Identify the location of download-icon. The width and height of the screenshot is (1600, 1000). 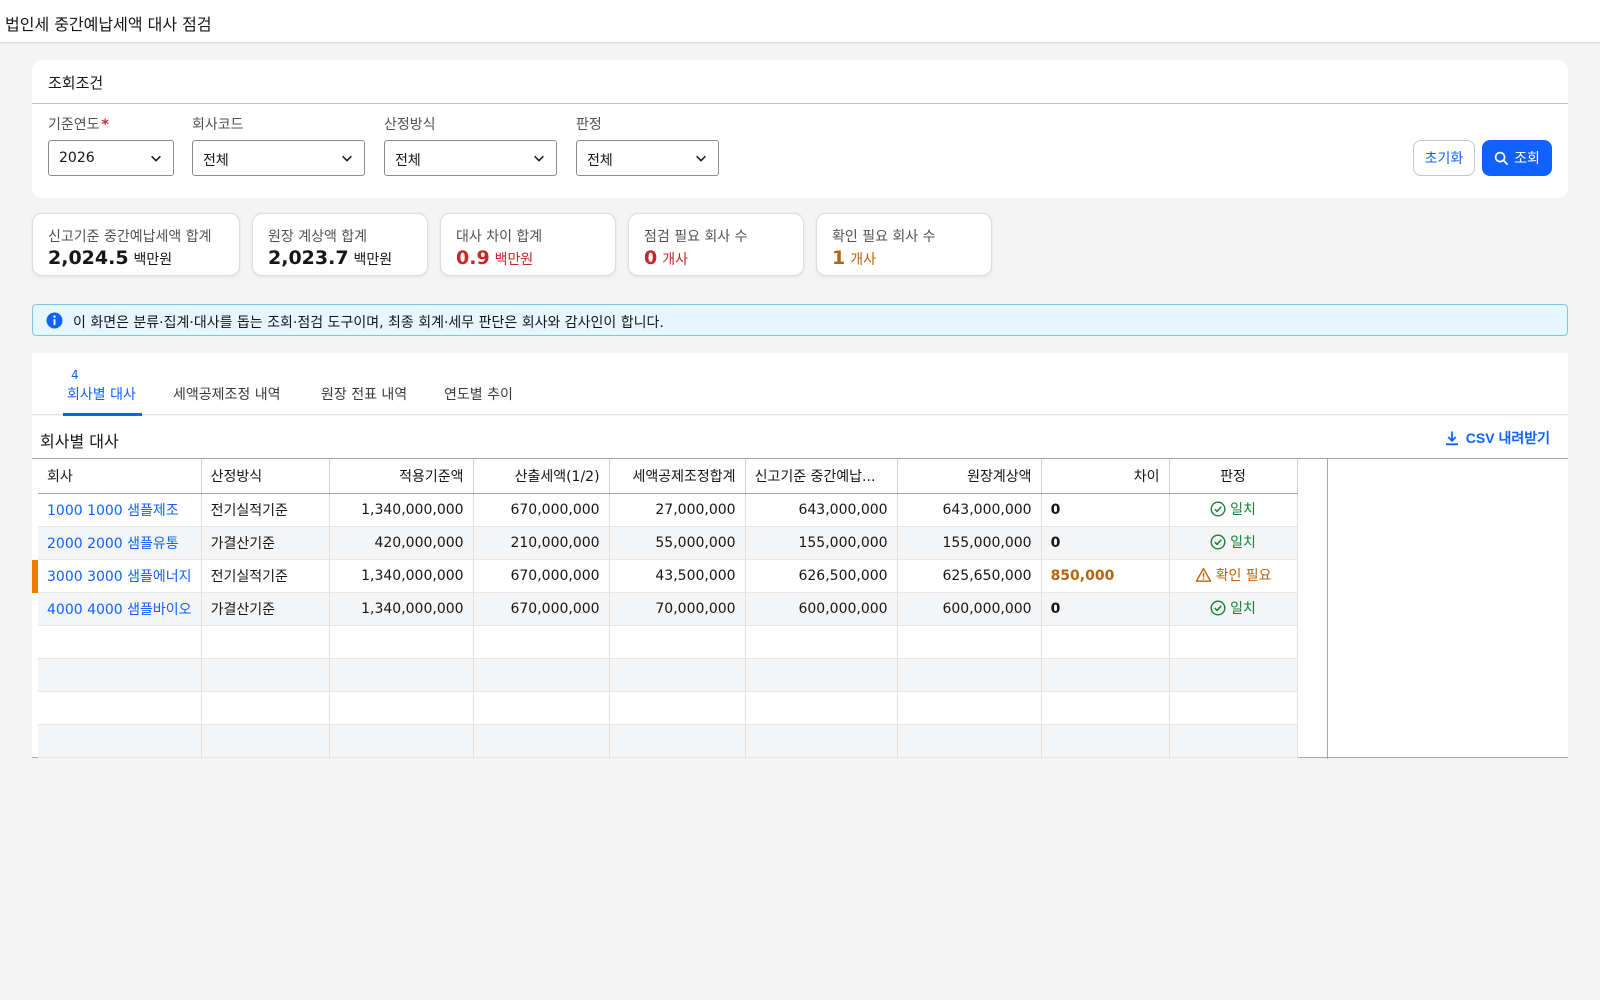
(1451, 438).